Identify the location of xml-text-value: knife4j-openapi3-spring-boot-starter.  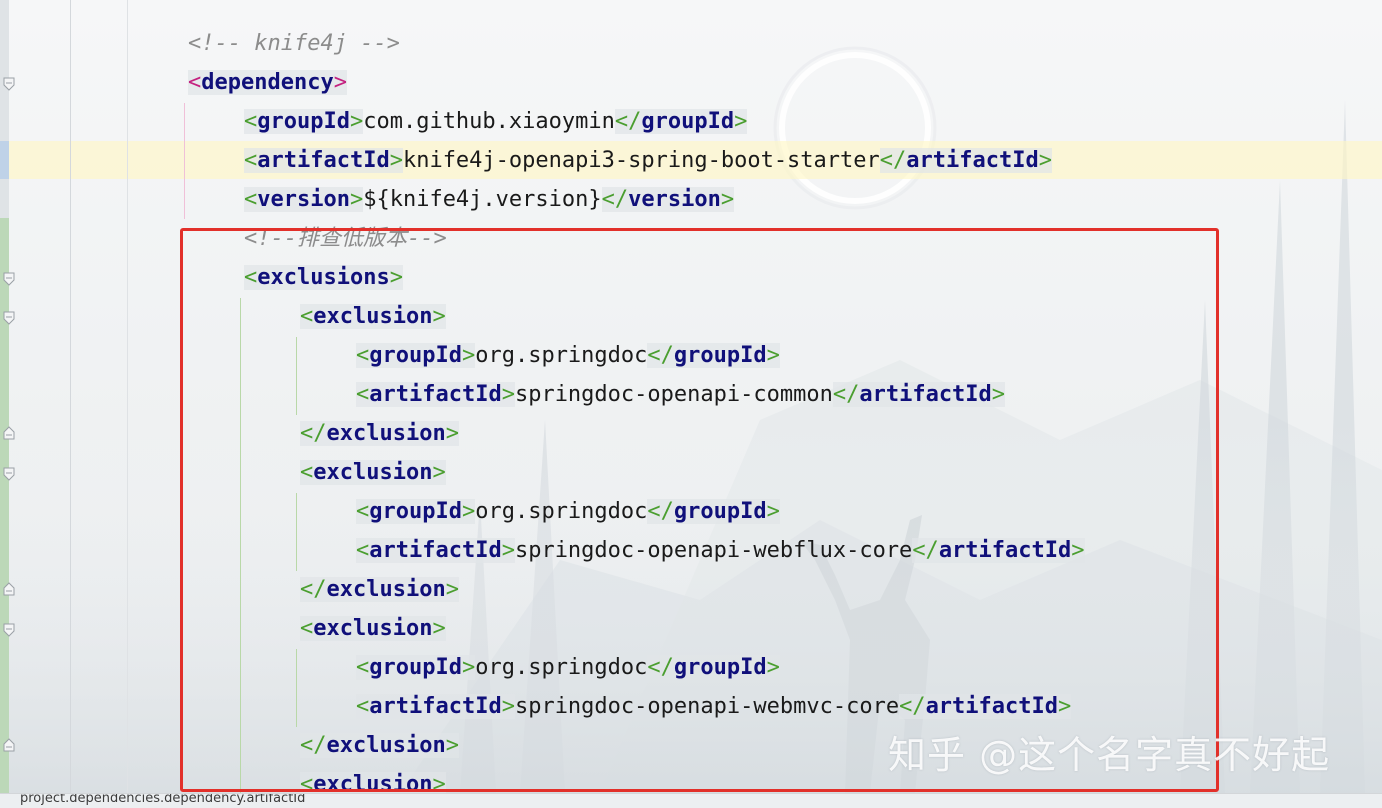
(641, 160).